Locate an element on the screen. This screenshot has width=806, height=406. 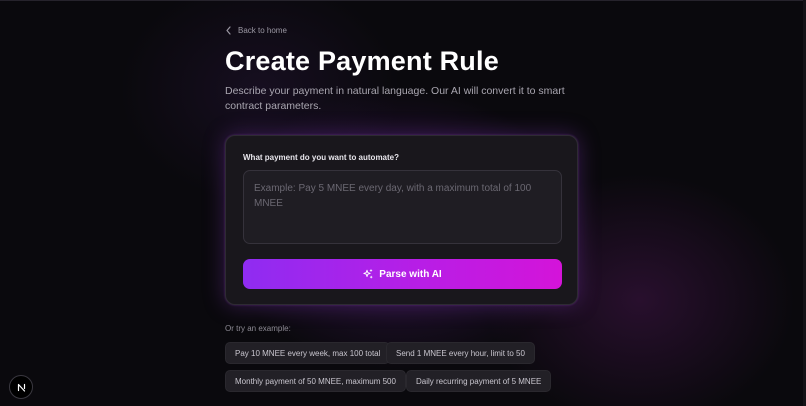
sparkles-icon is located at coordinates (368, 274).